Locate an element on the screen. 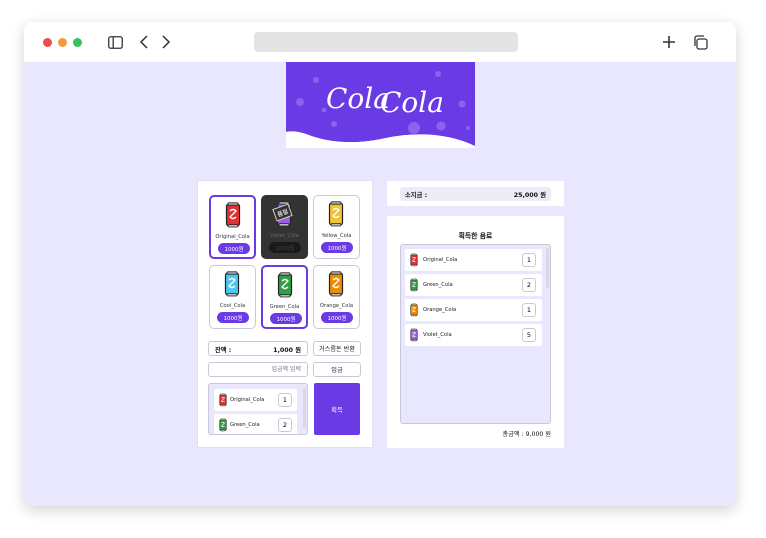  item-name: Original_Cola is located at coordinates (232, 237).